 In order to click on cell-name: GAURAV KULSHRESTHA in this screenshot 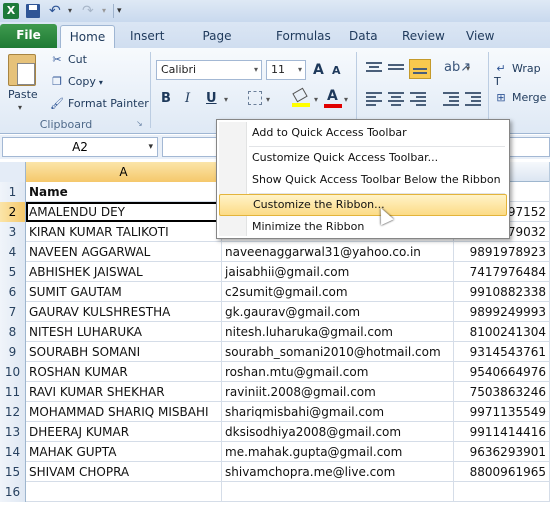, I will do `click(124, 312)`.